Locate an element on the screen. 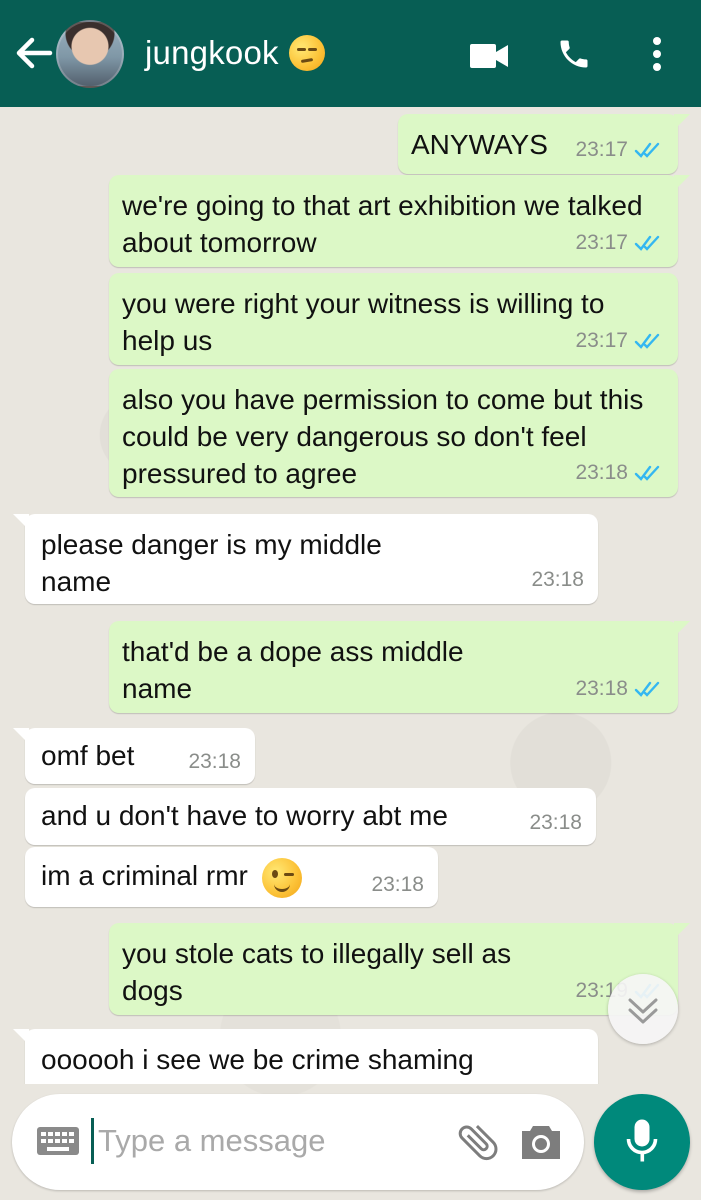 The height and width of the screenshot is (1200, 701). chat-header: jungkook is located at coordinates (350, 53).